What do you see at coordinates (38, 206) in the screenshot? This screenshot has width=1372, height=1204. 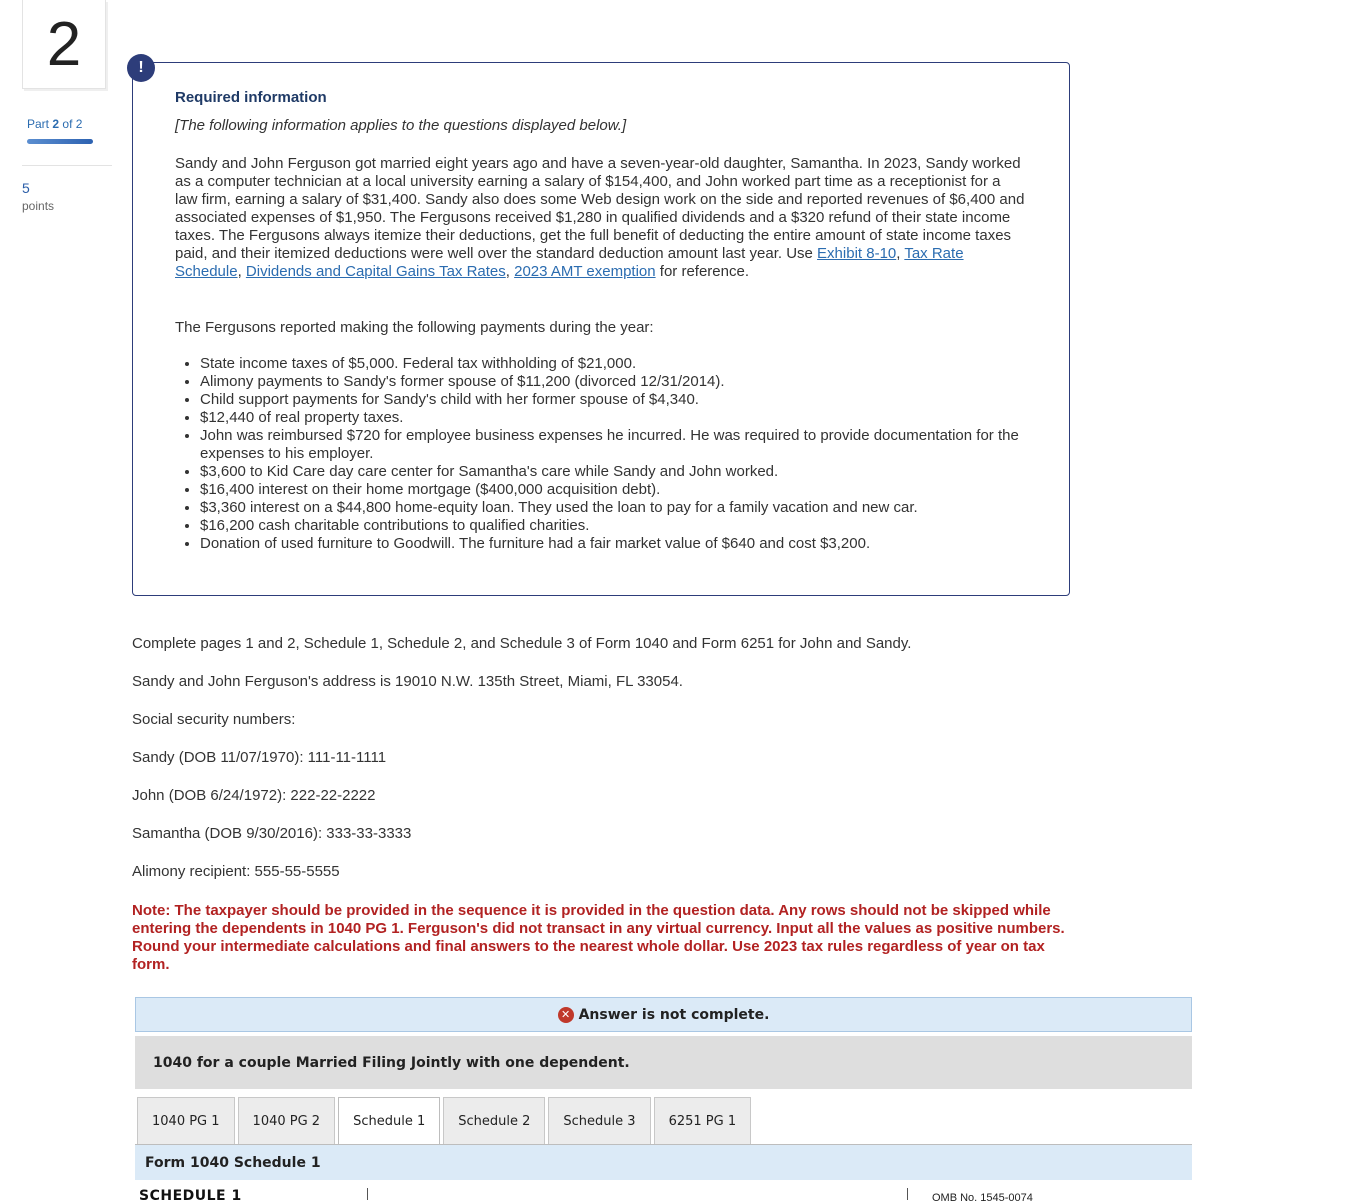 I see `points-label: points` at bounding box center [38, 206].